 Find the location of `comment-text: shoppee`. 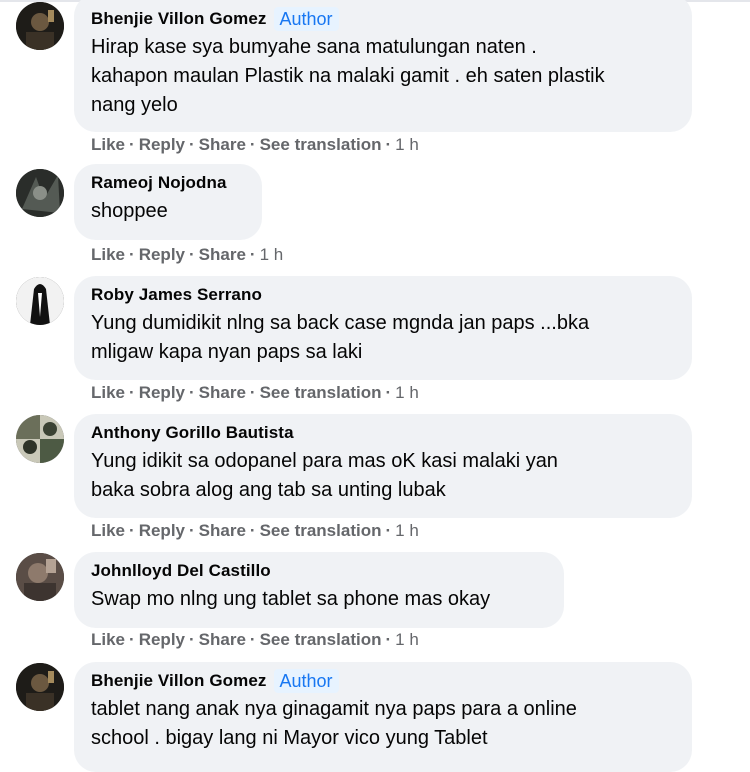

comment-text: shoppee is located at coordinates (129, 211).